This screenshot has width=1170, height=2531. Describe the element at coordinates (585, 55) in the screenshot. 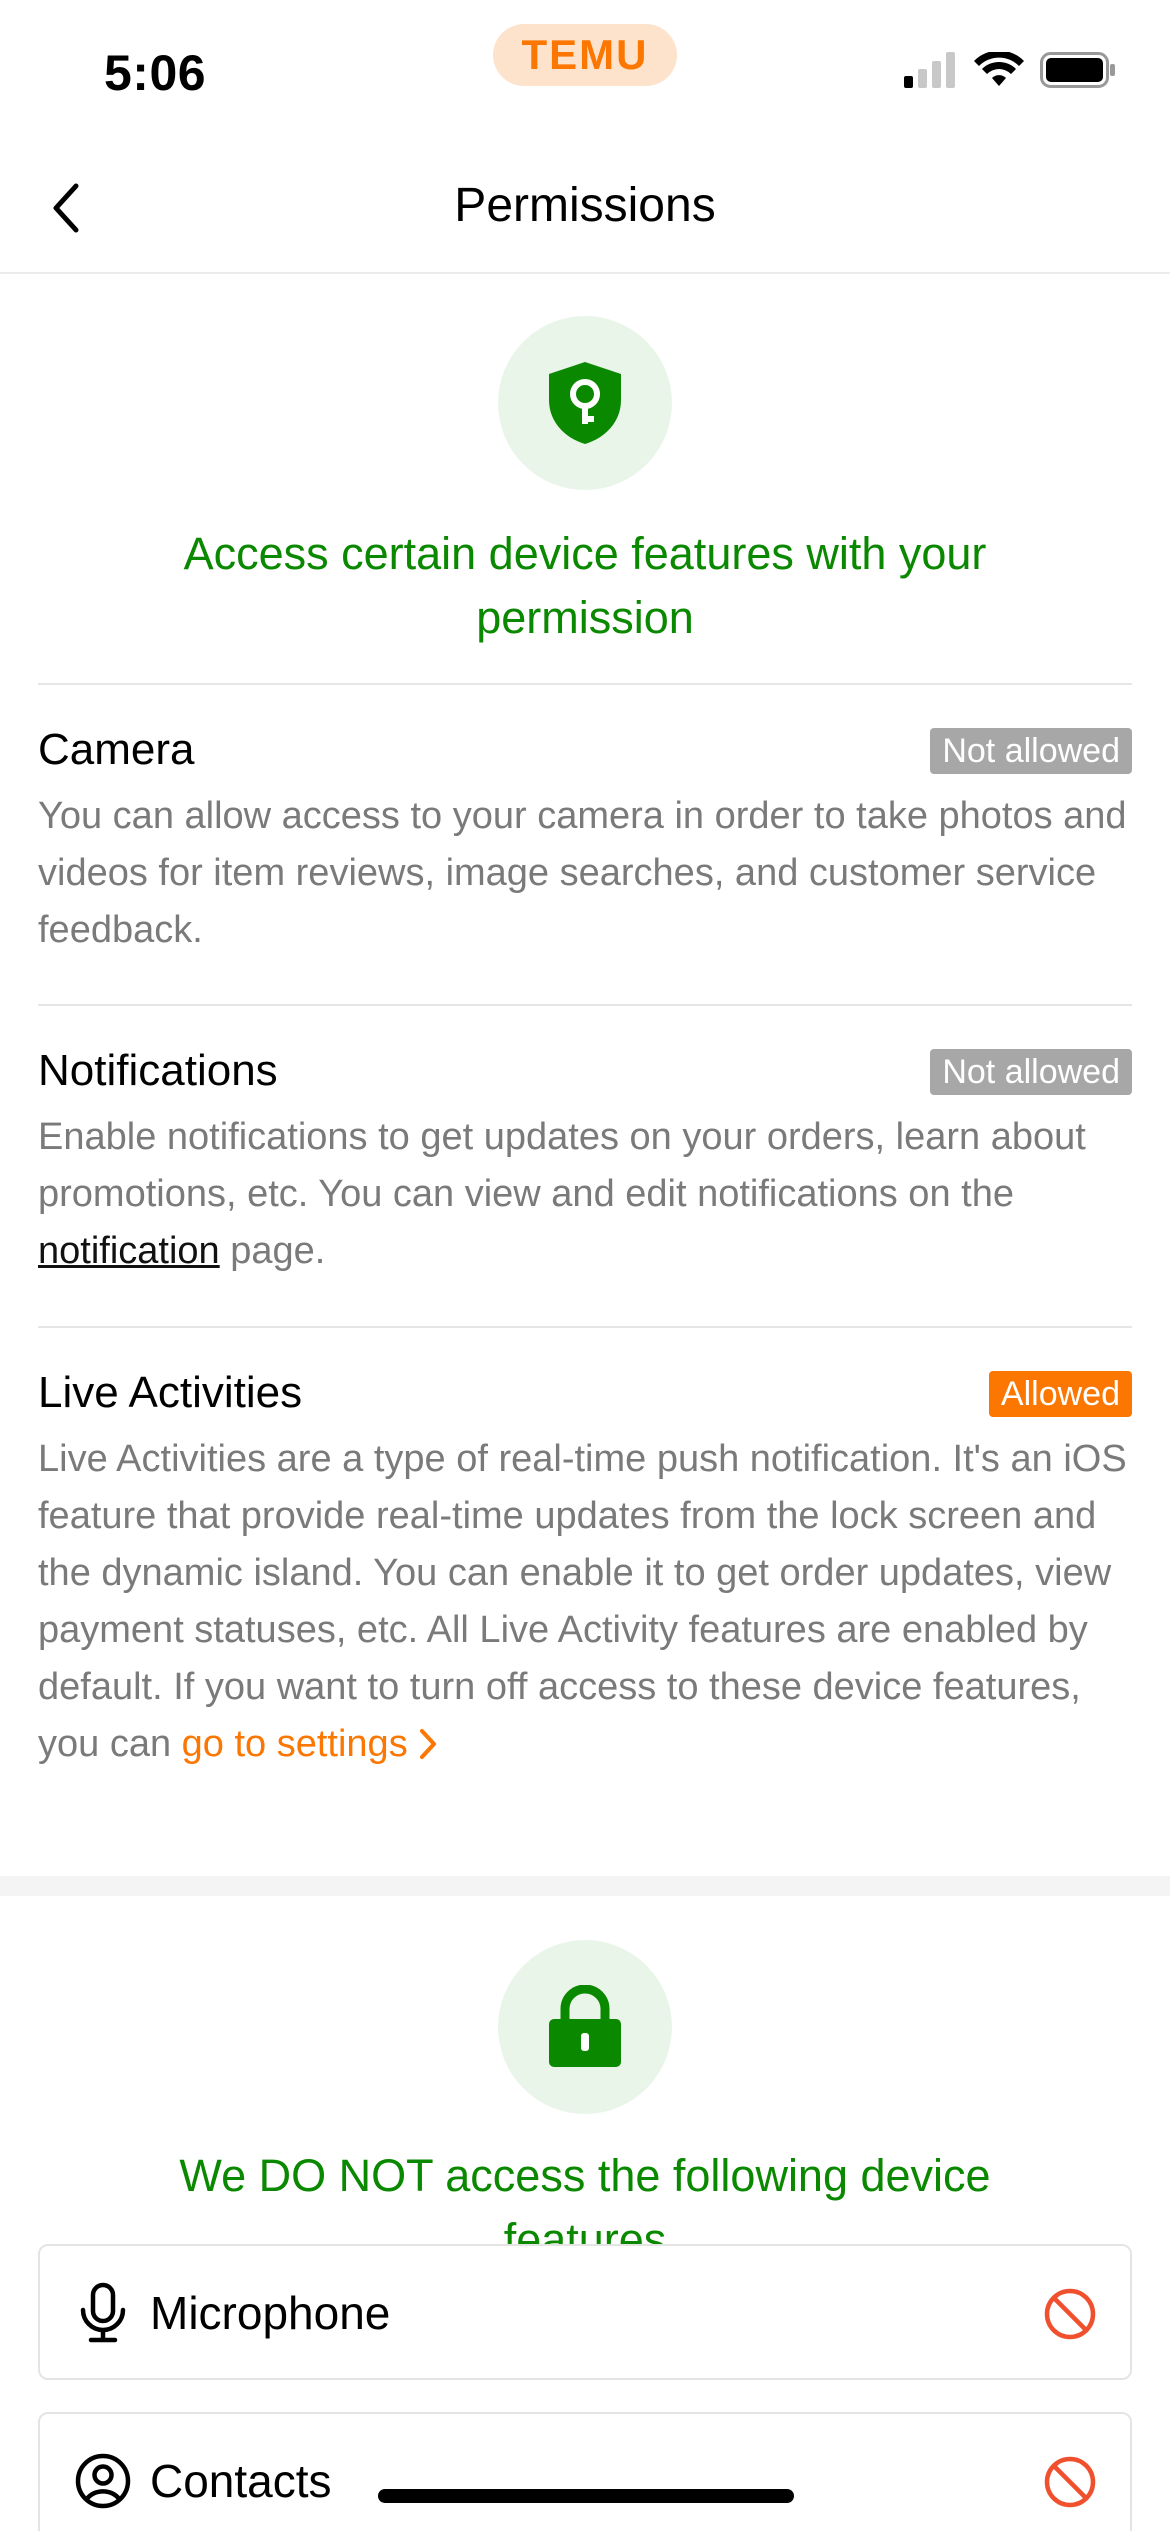

I see `temu-app-badge: TEMU` at that location.